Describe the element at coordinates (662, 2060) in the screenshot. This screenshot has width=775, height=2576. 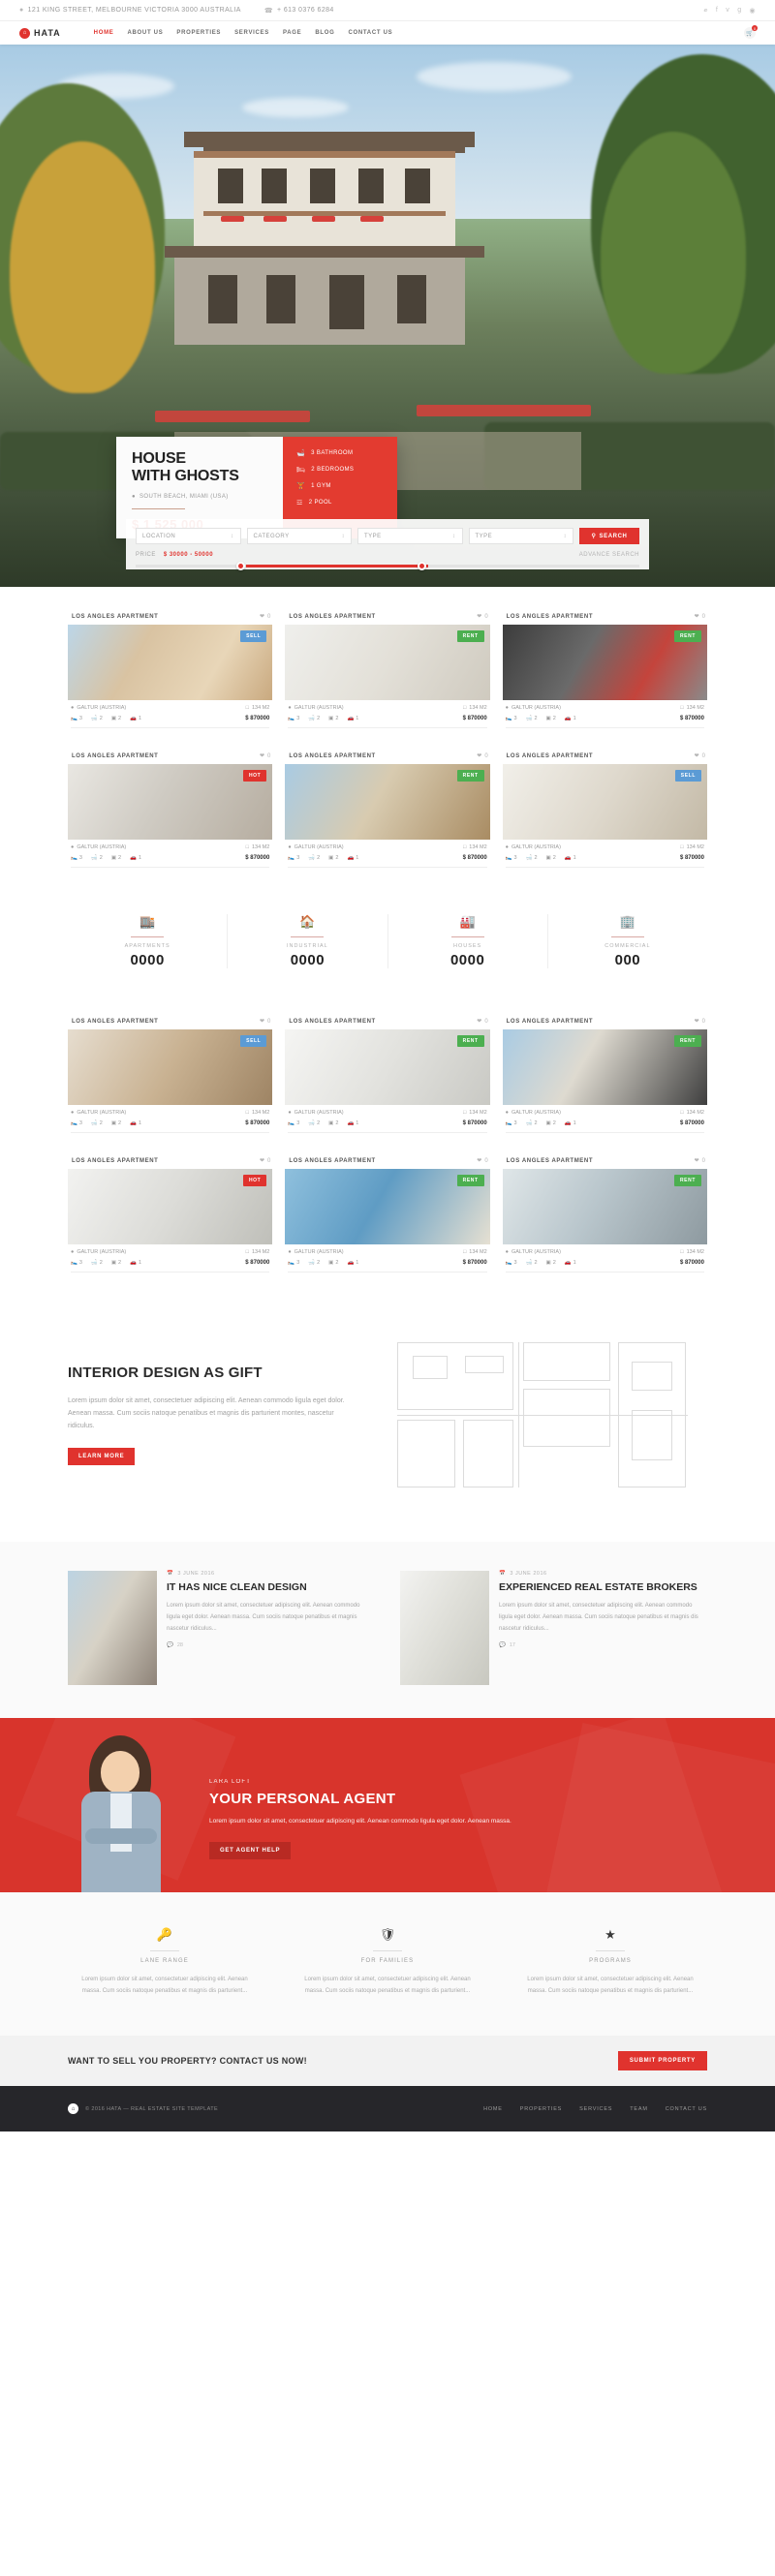
I see `submit-property-button: SUBMIT PROPERTY` at that location.